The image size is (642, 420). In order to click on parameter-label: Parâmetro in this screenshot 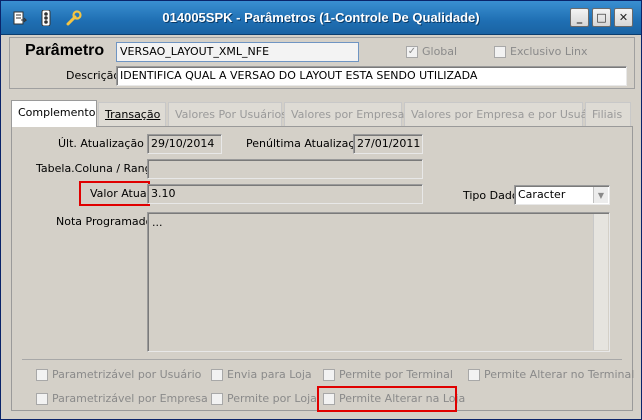, I will do `click(65, 50)`.